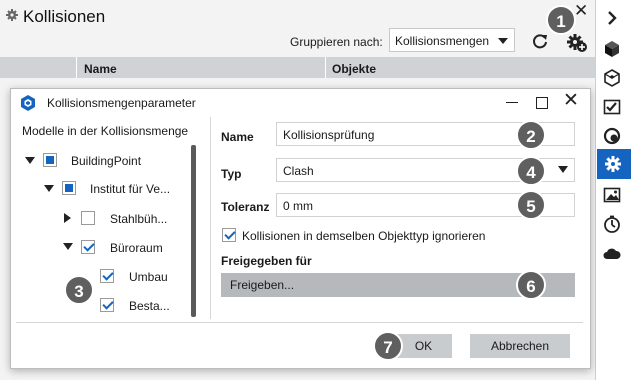 Image resolution: width=631 pixels, height=380 pixels. What do you see at coordinates (136, 248) in the screenshot?
I see `tree-item-label: Büroraum` at bounding box center [136, 248].